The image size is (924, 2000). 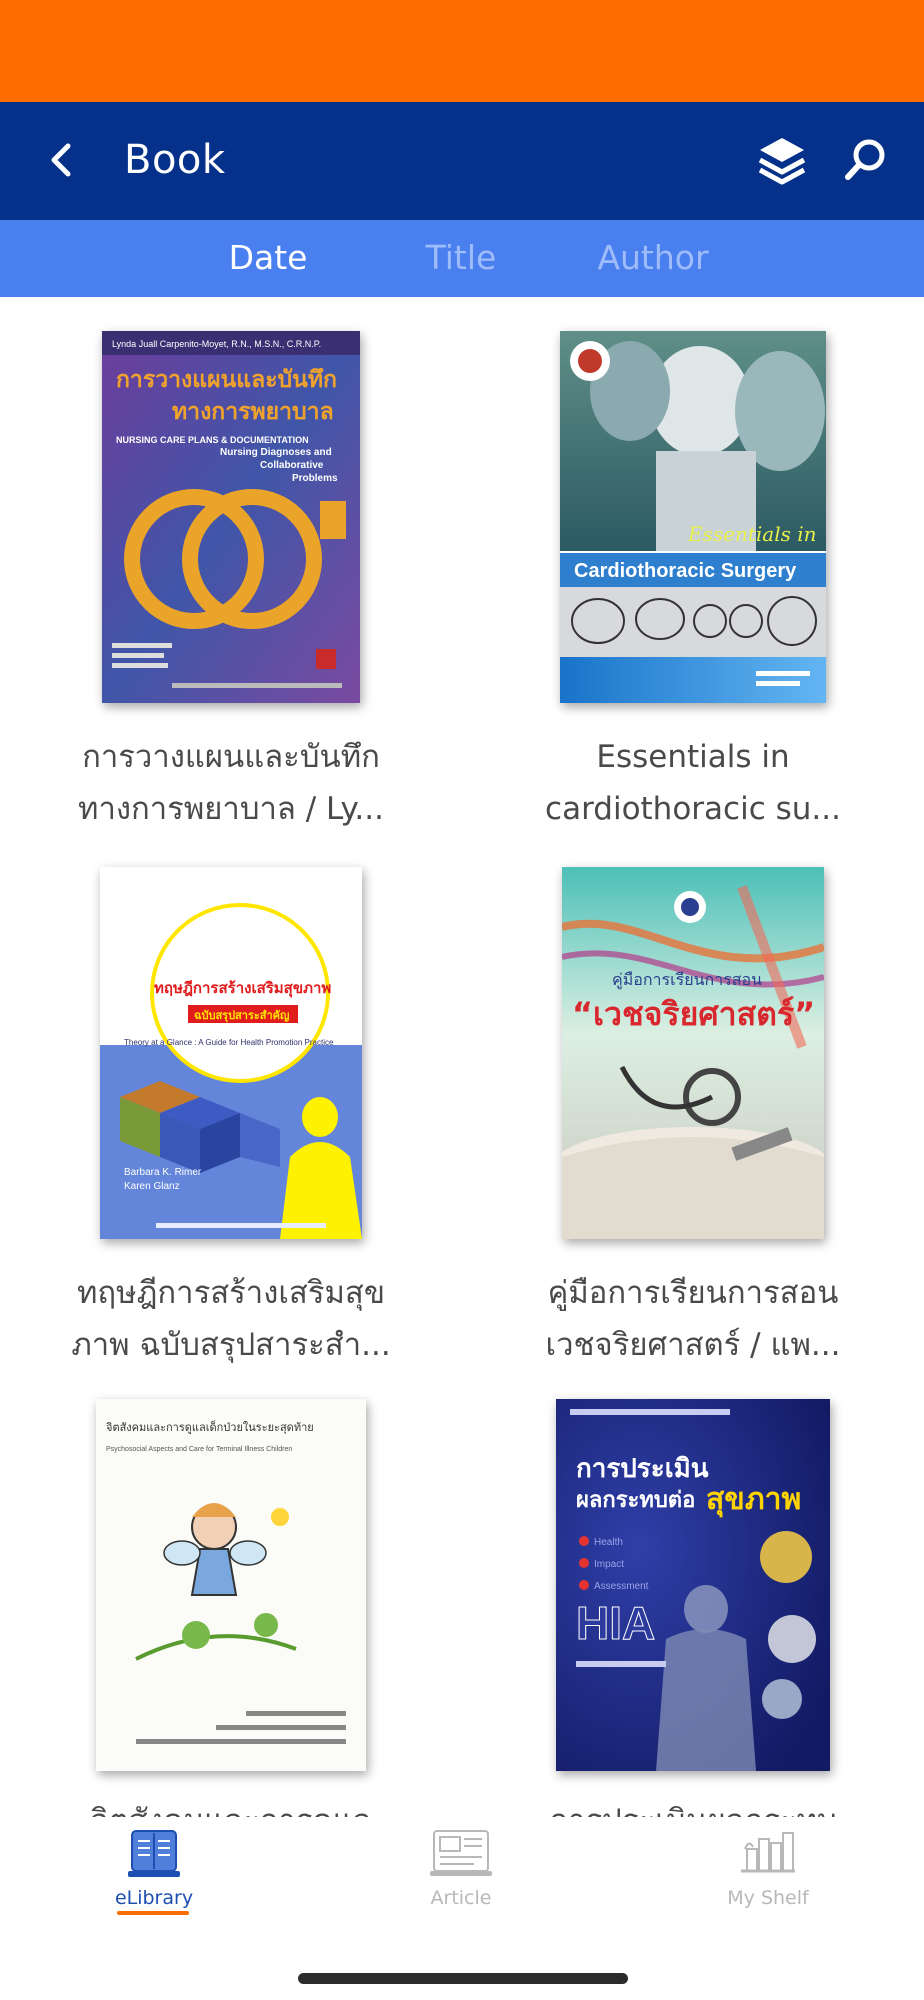 What do you see at coordinates (268, 258) in the screenshot?
I see `tab-date: Date` at bounding box center [268, 258].